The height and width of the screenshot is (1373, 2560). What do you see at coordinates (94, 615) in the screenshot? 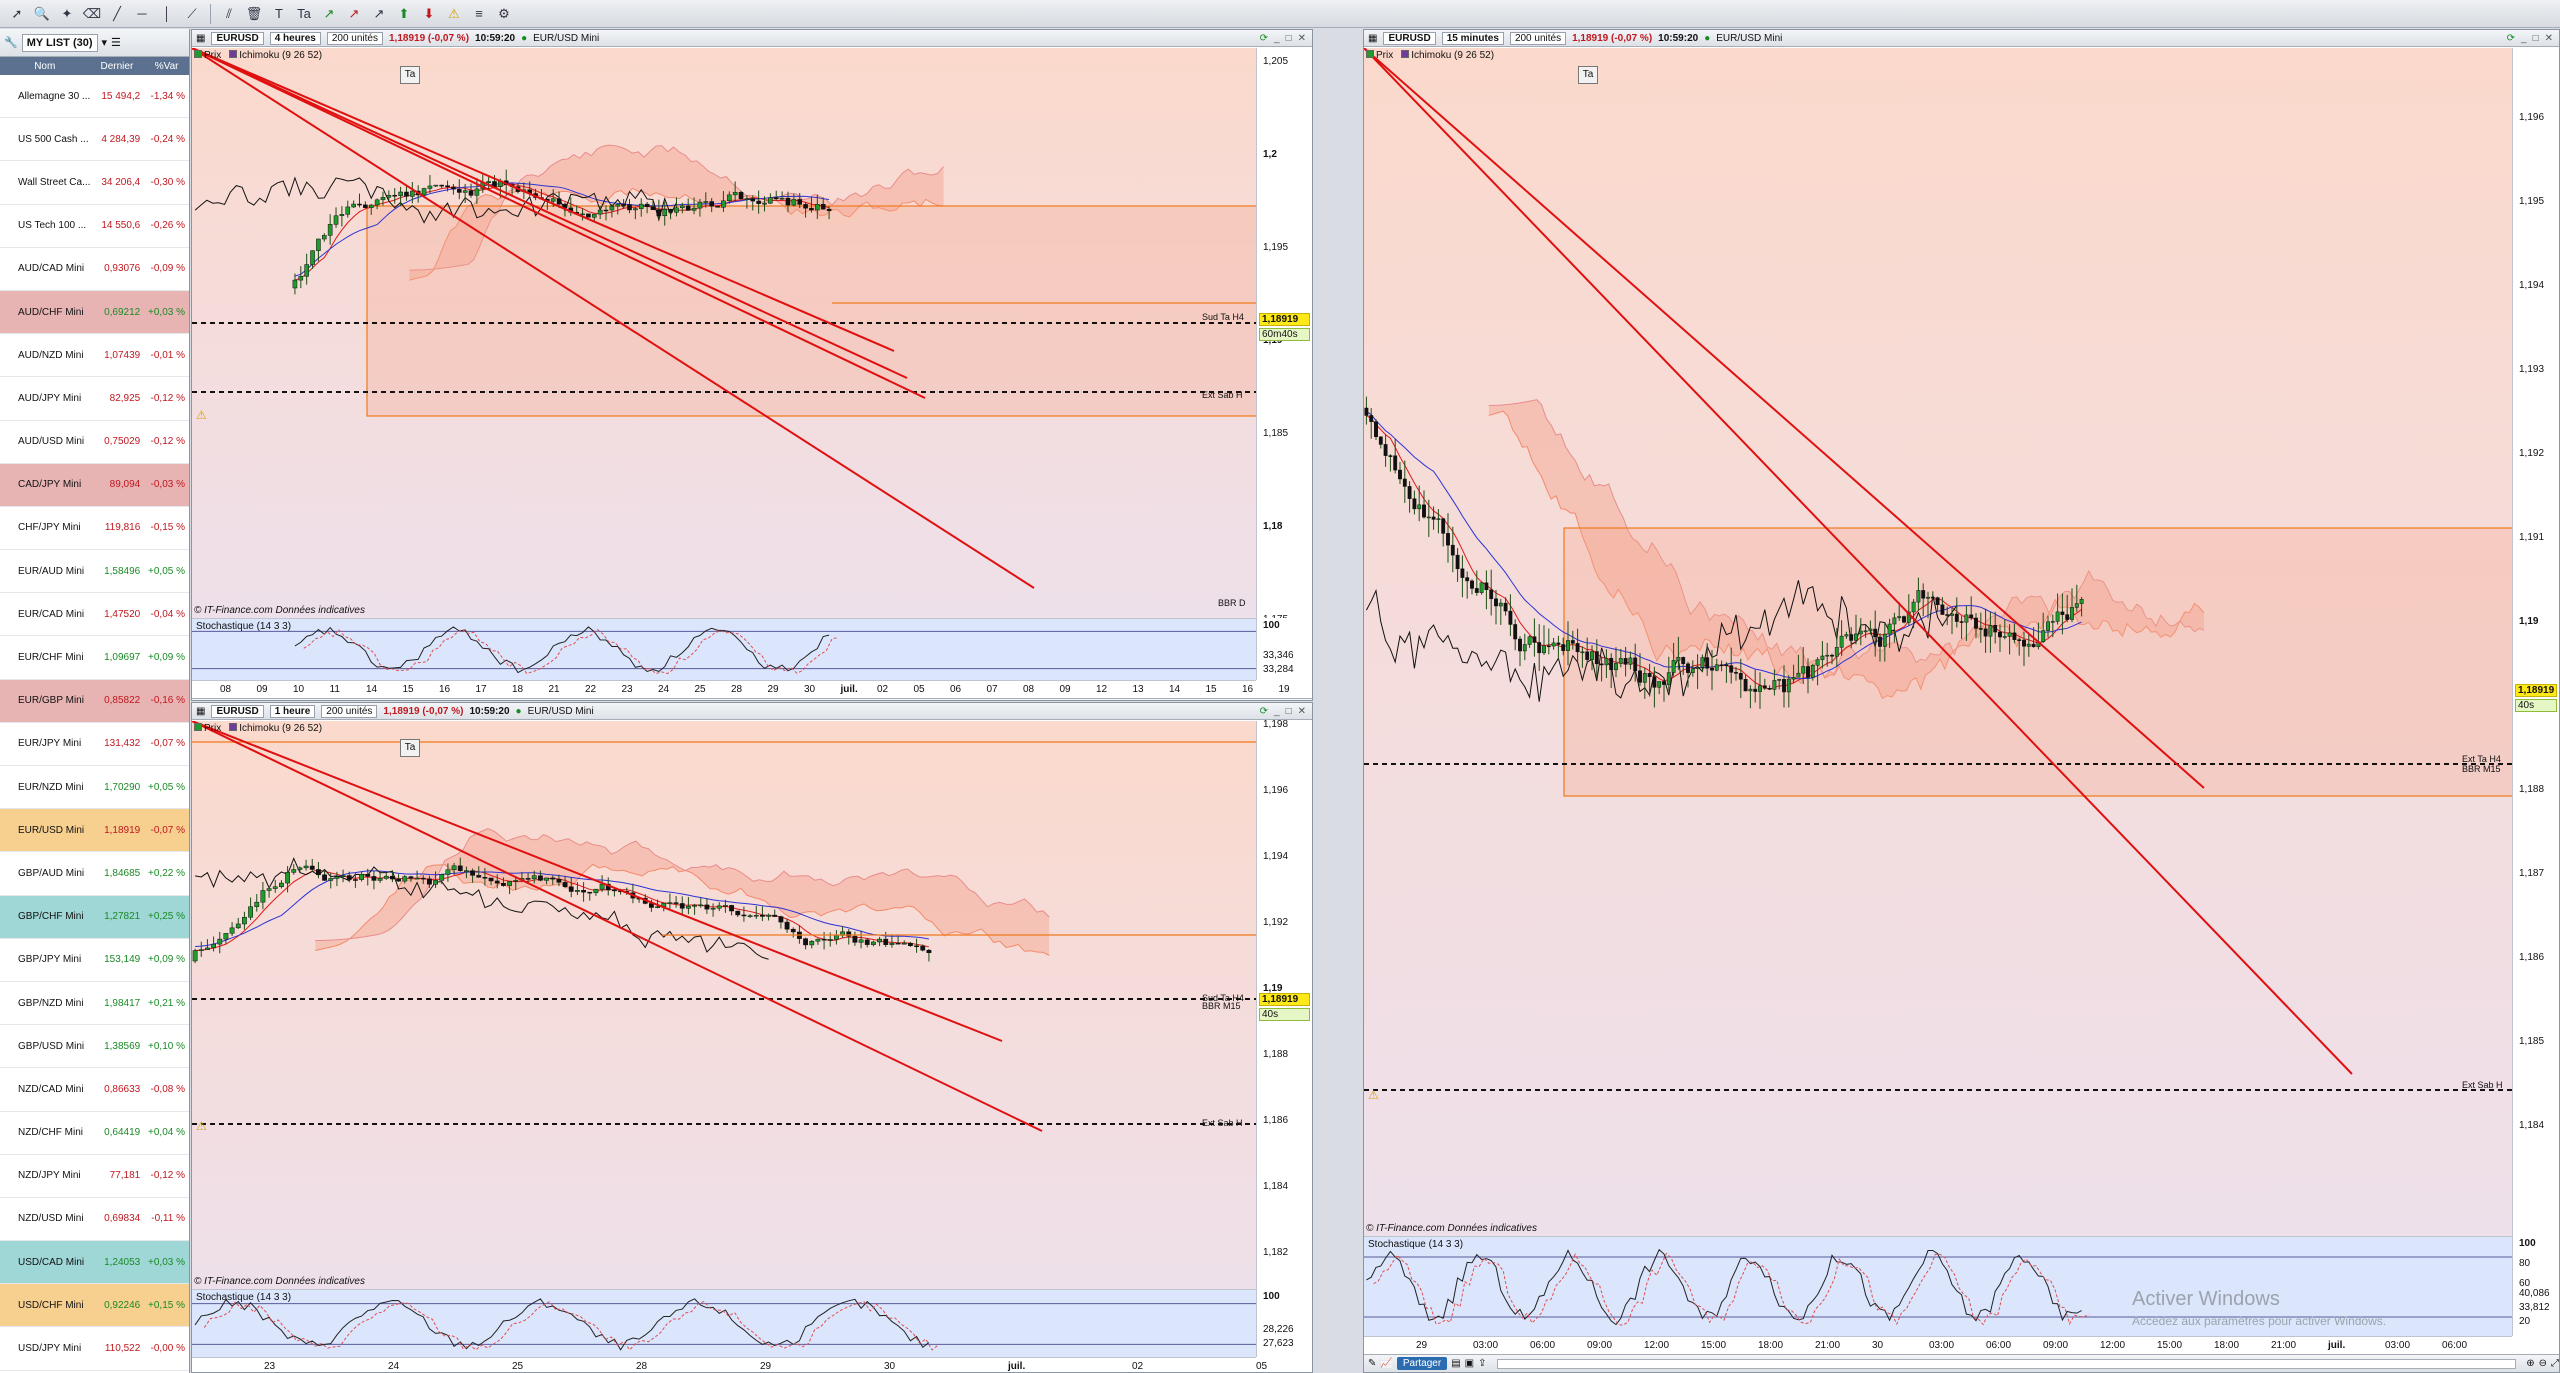
I see `watchlist-row: EUR/CAD Mini 1,47520 -0,04 %` at bounding box center [94, 615].